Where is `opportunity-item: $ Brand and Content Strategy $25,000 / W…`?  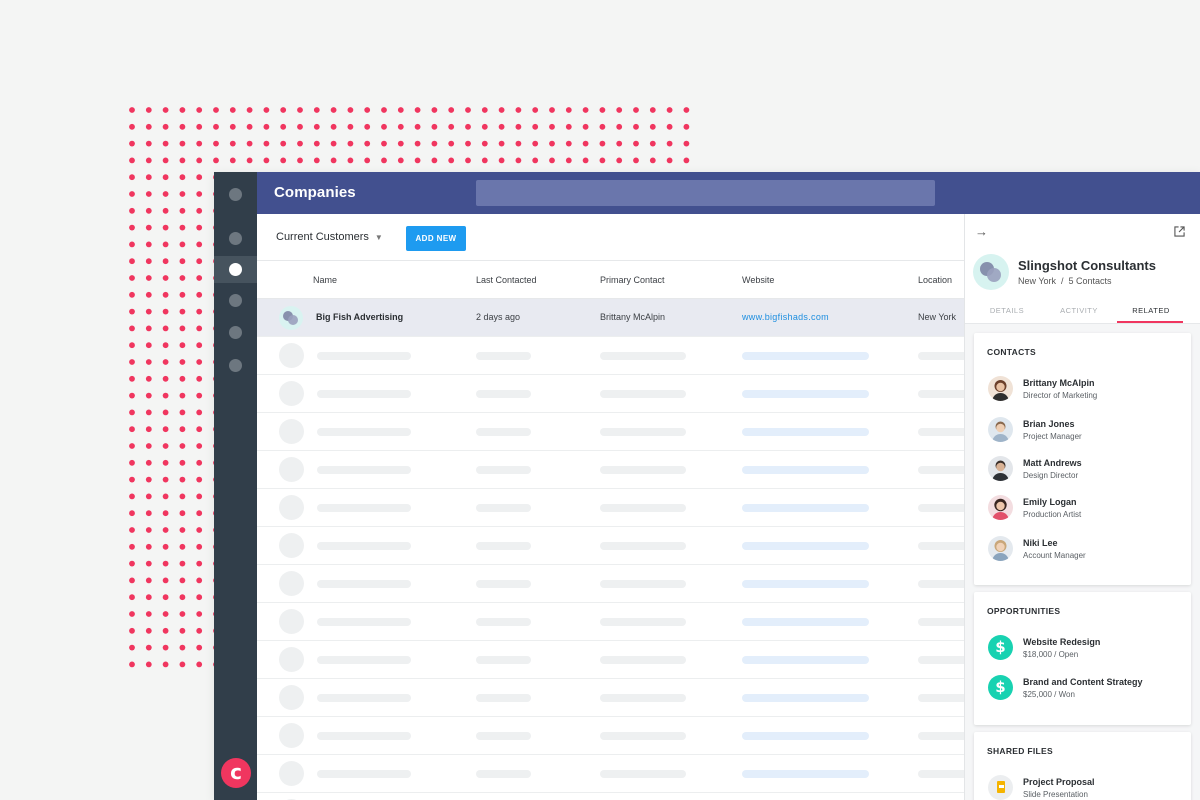
opportunity-item: $ Brand and Content Strategy $25,000 / W… is located at coordinates (1088, 690).